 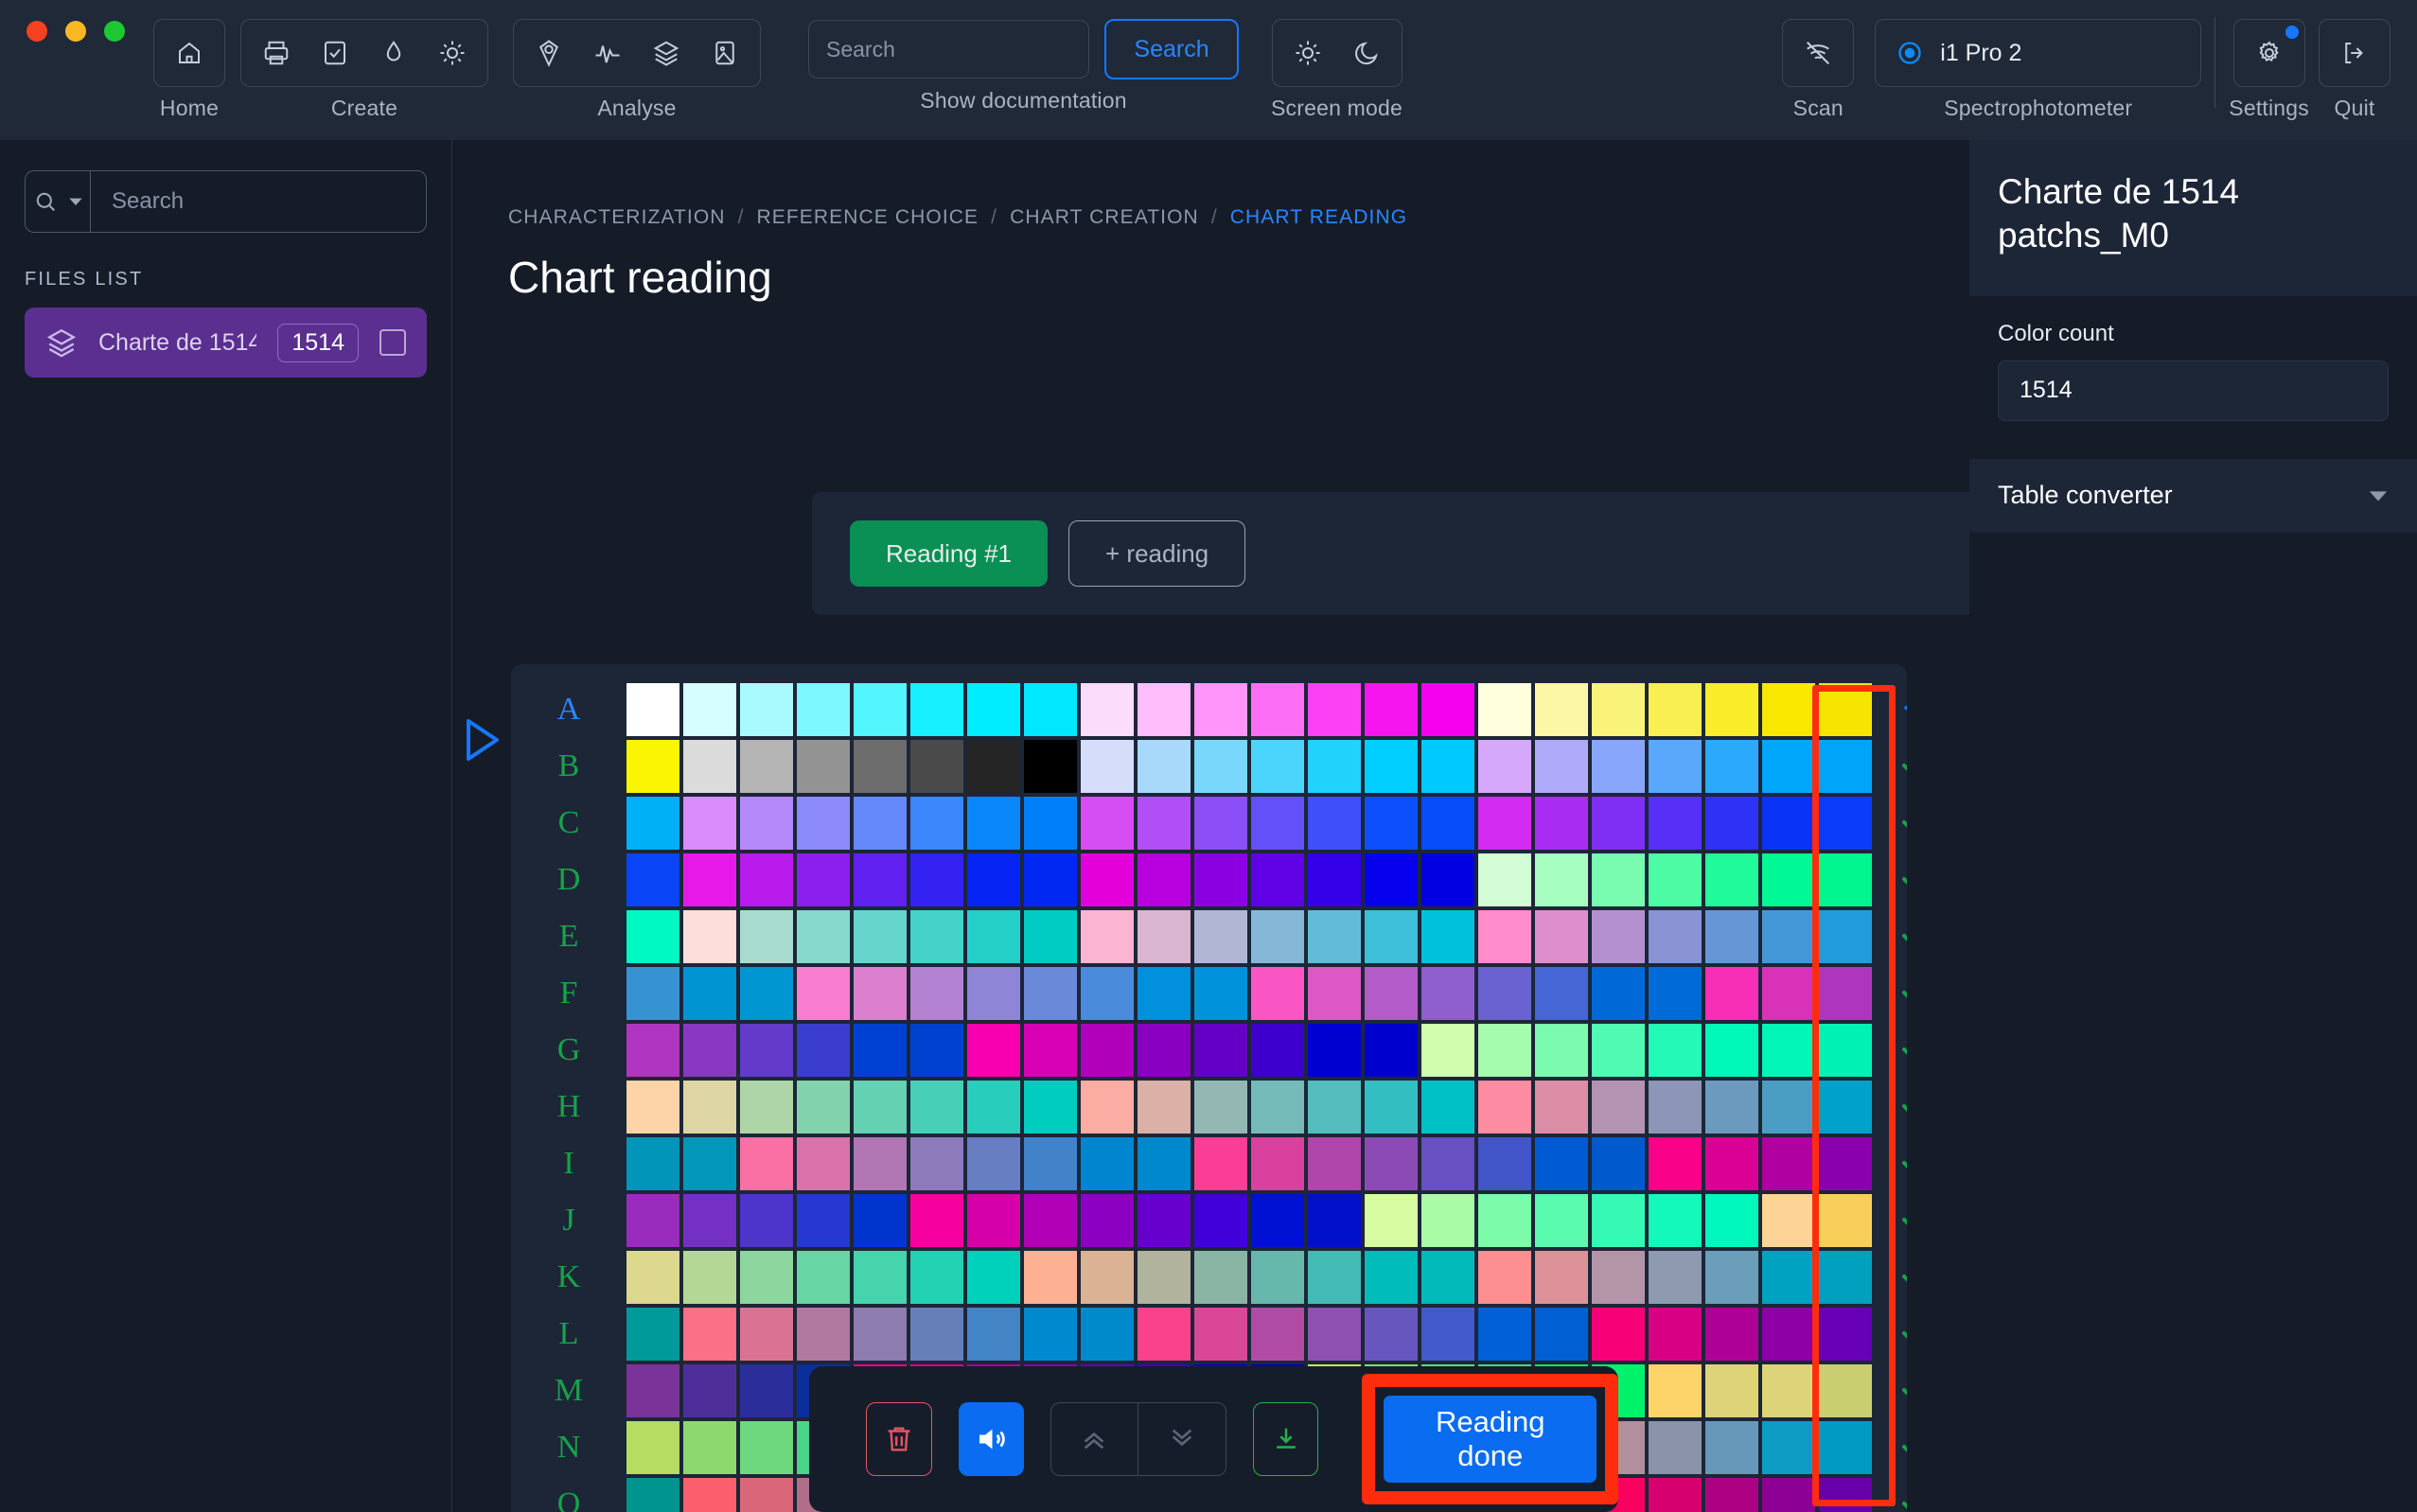 What do you see at coordinates (1366, 53) in the screenshot?
I see `moon-icon` at bounding box center [1366, 53].